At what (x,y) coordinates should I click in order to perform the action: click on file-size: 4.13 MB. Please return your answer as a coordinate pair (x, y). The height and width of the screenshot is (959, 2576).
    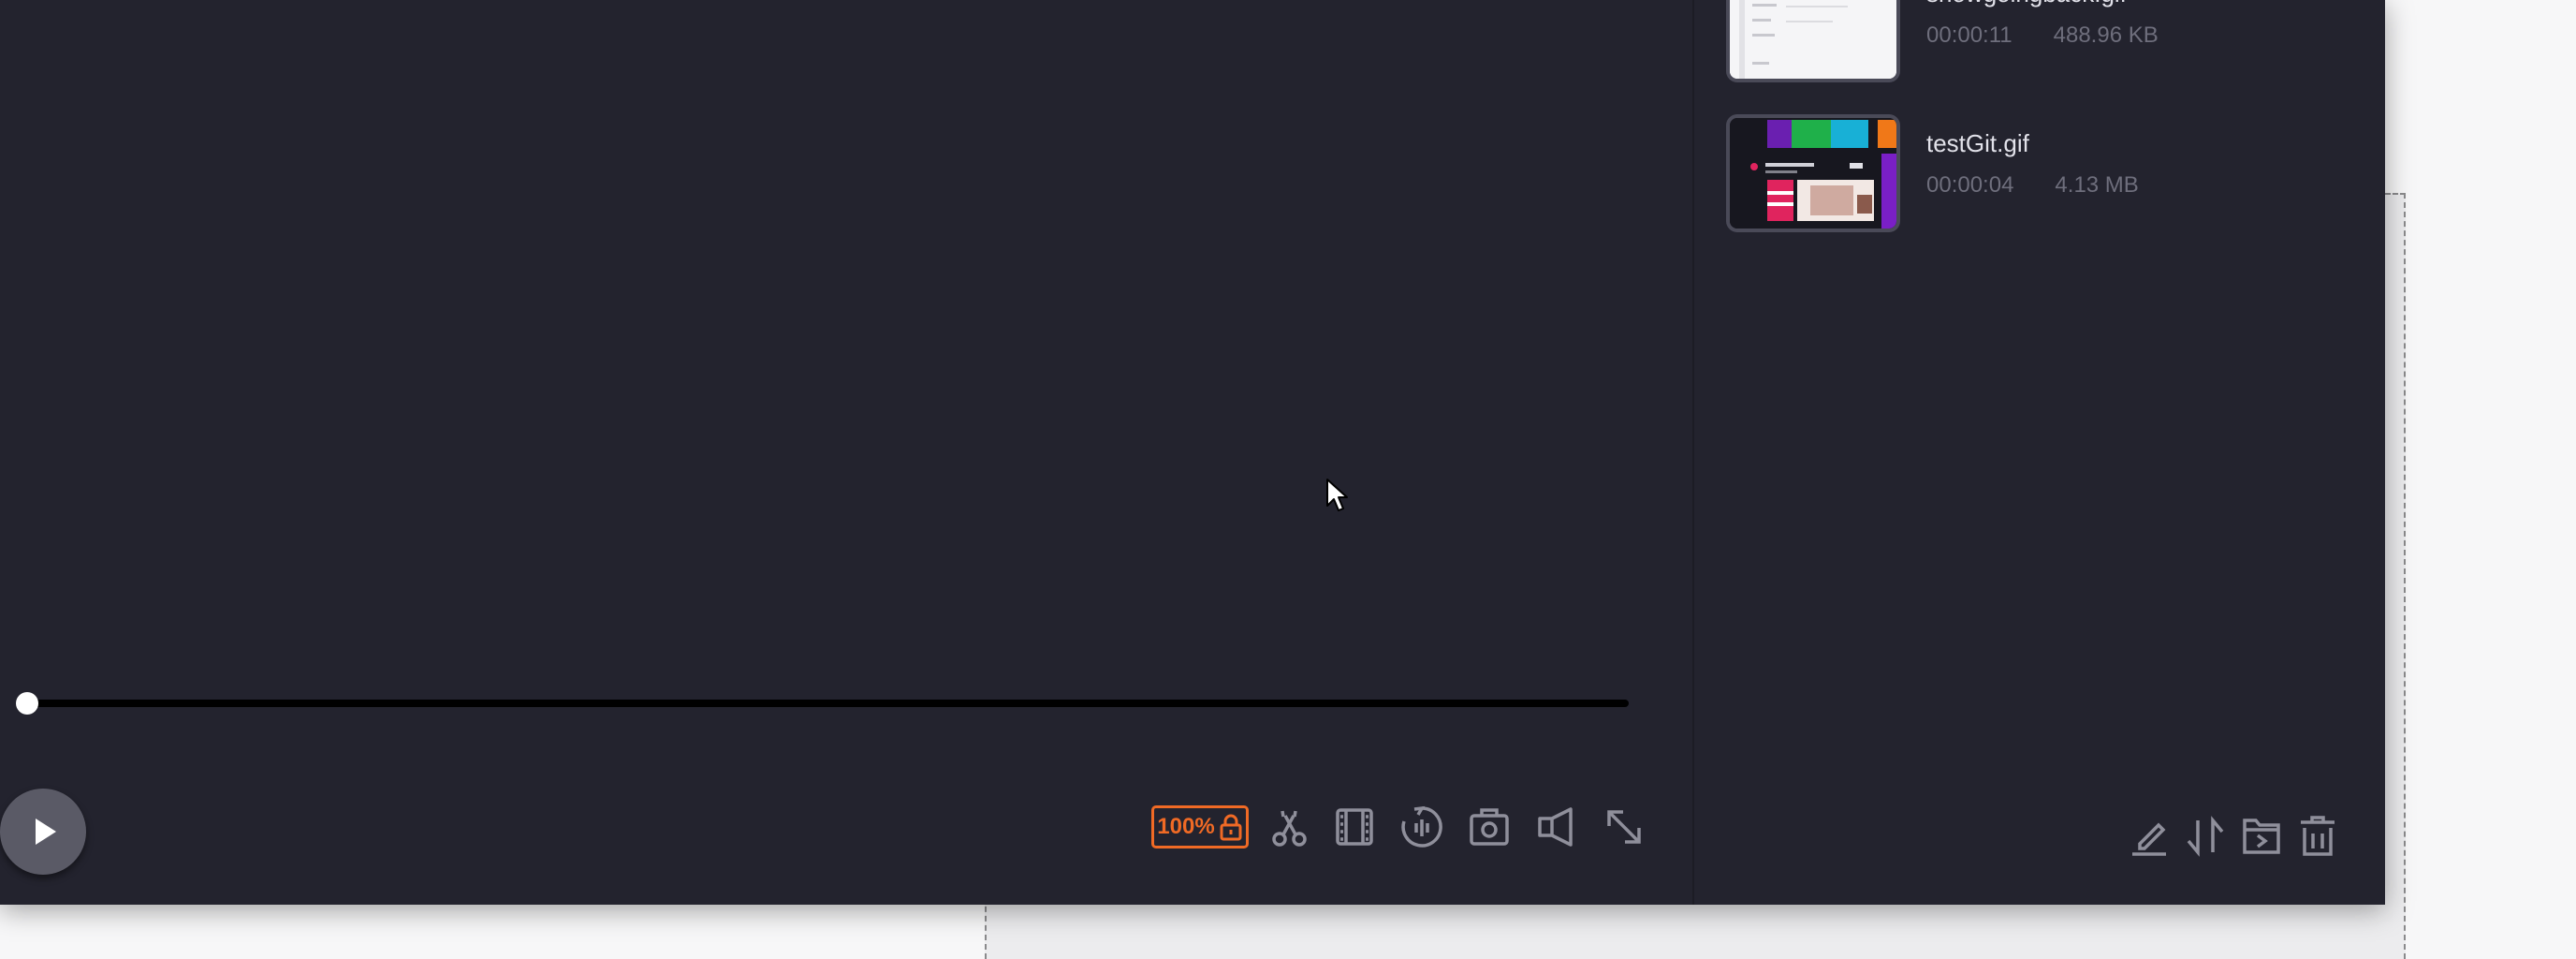
    Looking at the image, I should click on (2097, 185).